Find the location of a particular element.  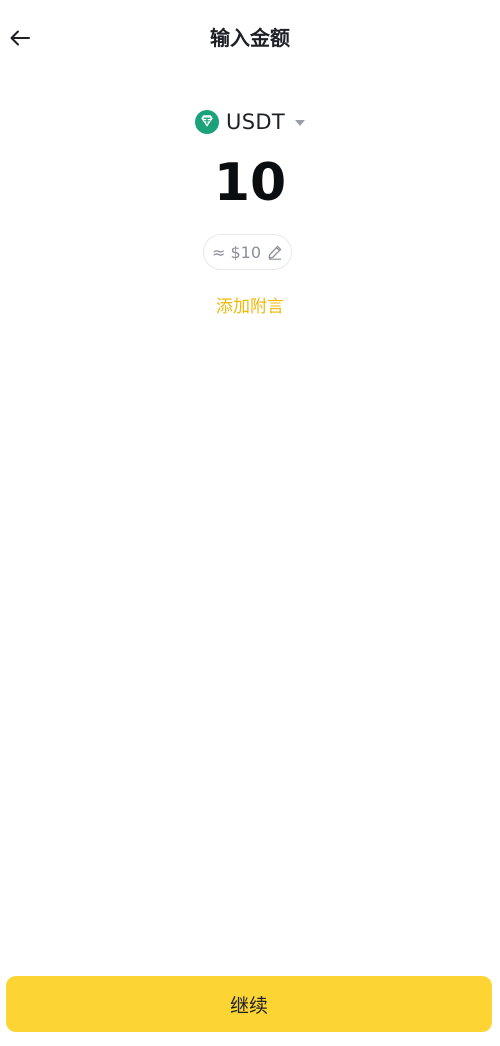

amount-value: 10 is located at coordinates (250, 183).